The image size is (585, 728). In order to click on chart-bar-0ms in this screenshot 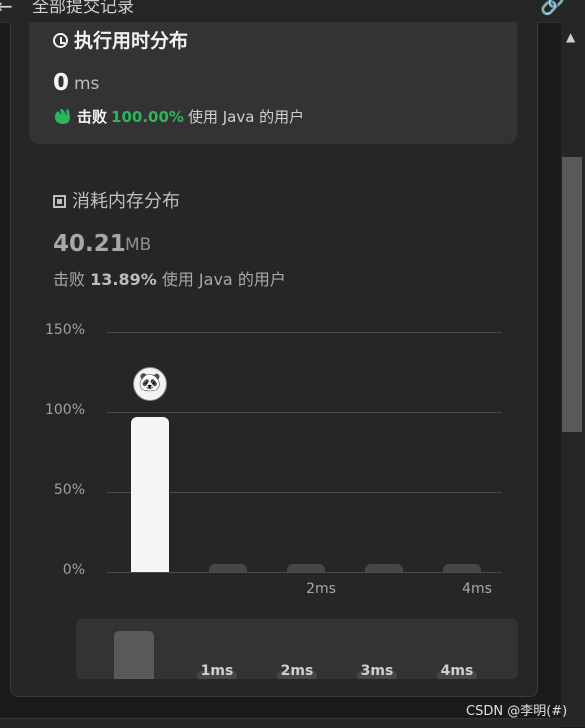, I will do `click(150, 494)`.